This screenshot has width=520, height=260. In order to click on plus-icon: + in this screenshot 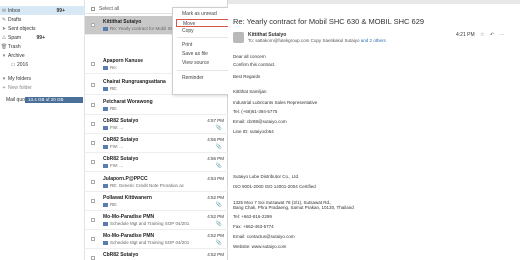, I will do `click(4, 87)`.